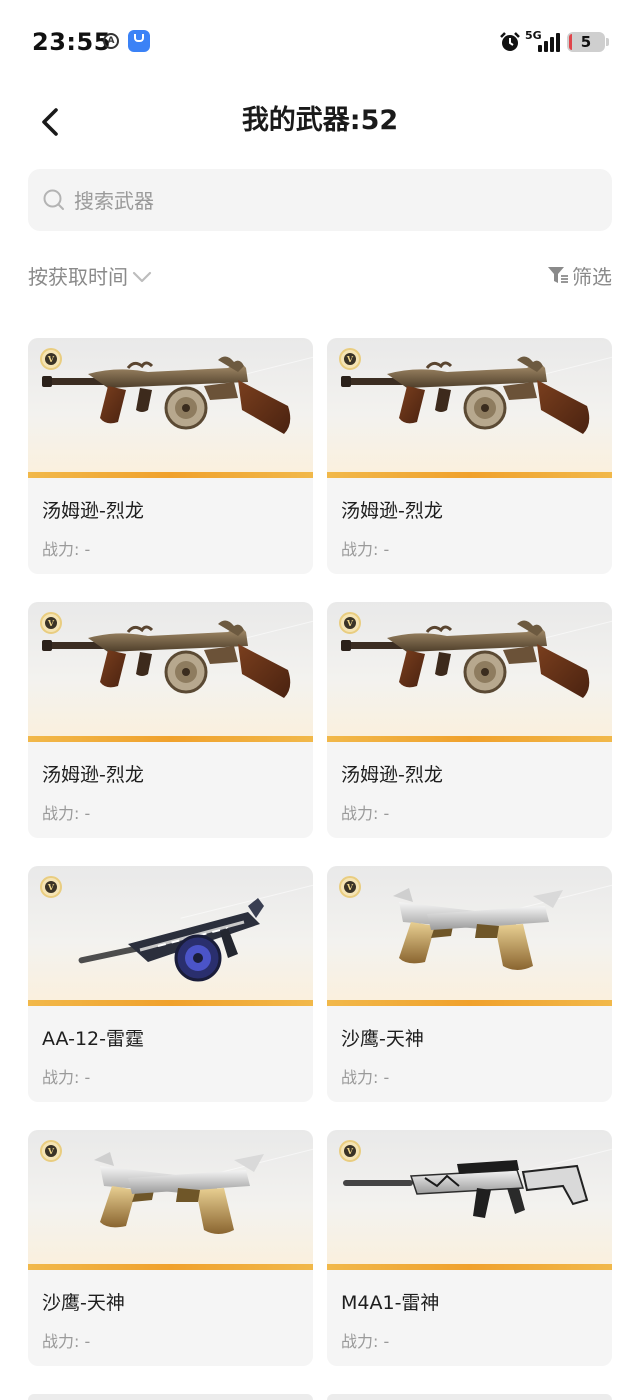 This screenshot has width=640, height=1400. I want to click on search-icon, so click(53, 199).